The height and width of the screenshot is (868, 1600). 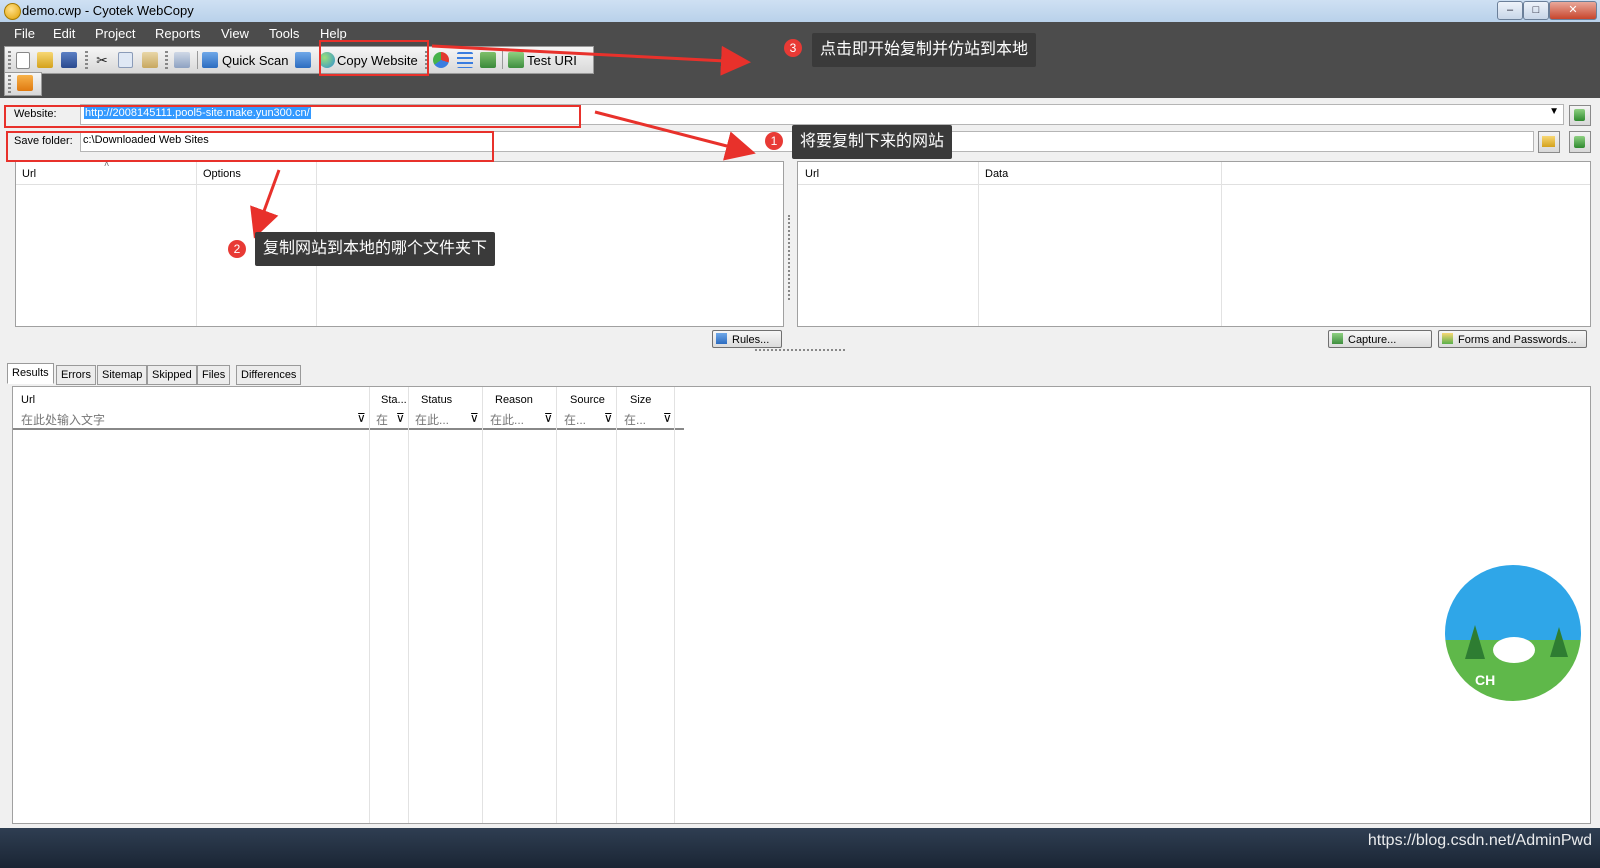 I want to click on annotation-callout-3: 点击即开始复制并仿站到本地, so click(x=924, y=50).